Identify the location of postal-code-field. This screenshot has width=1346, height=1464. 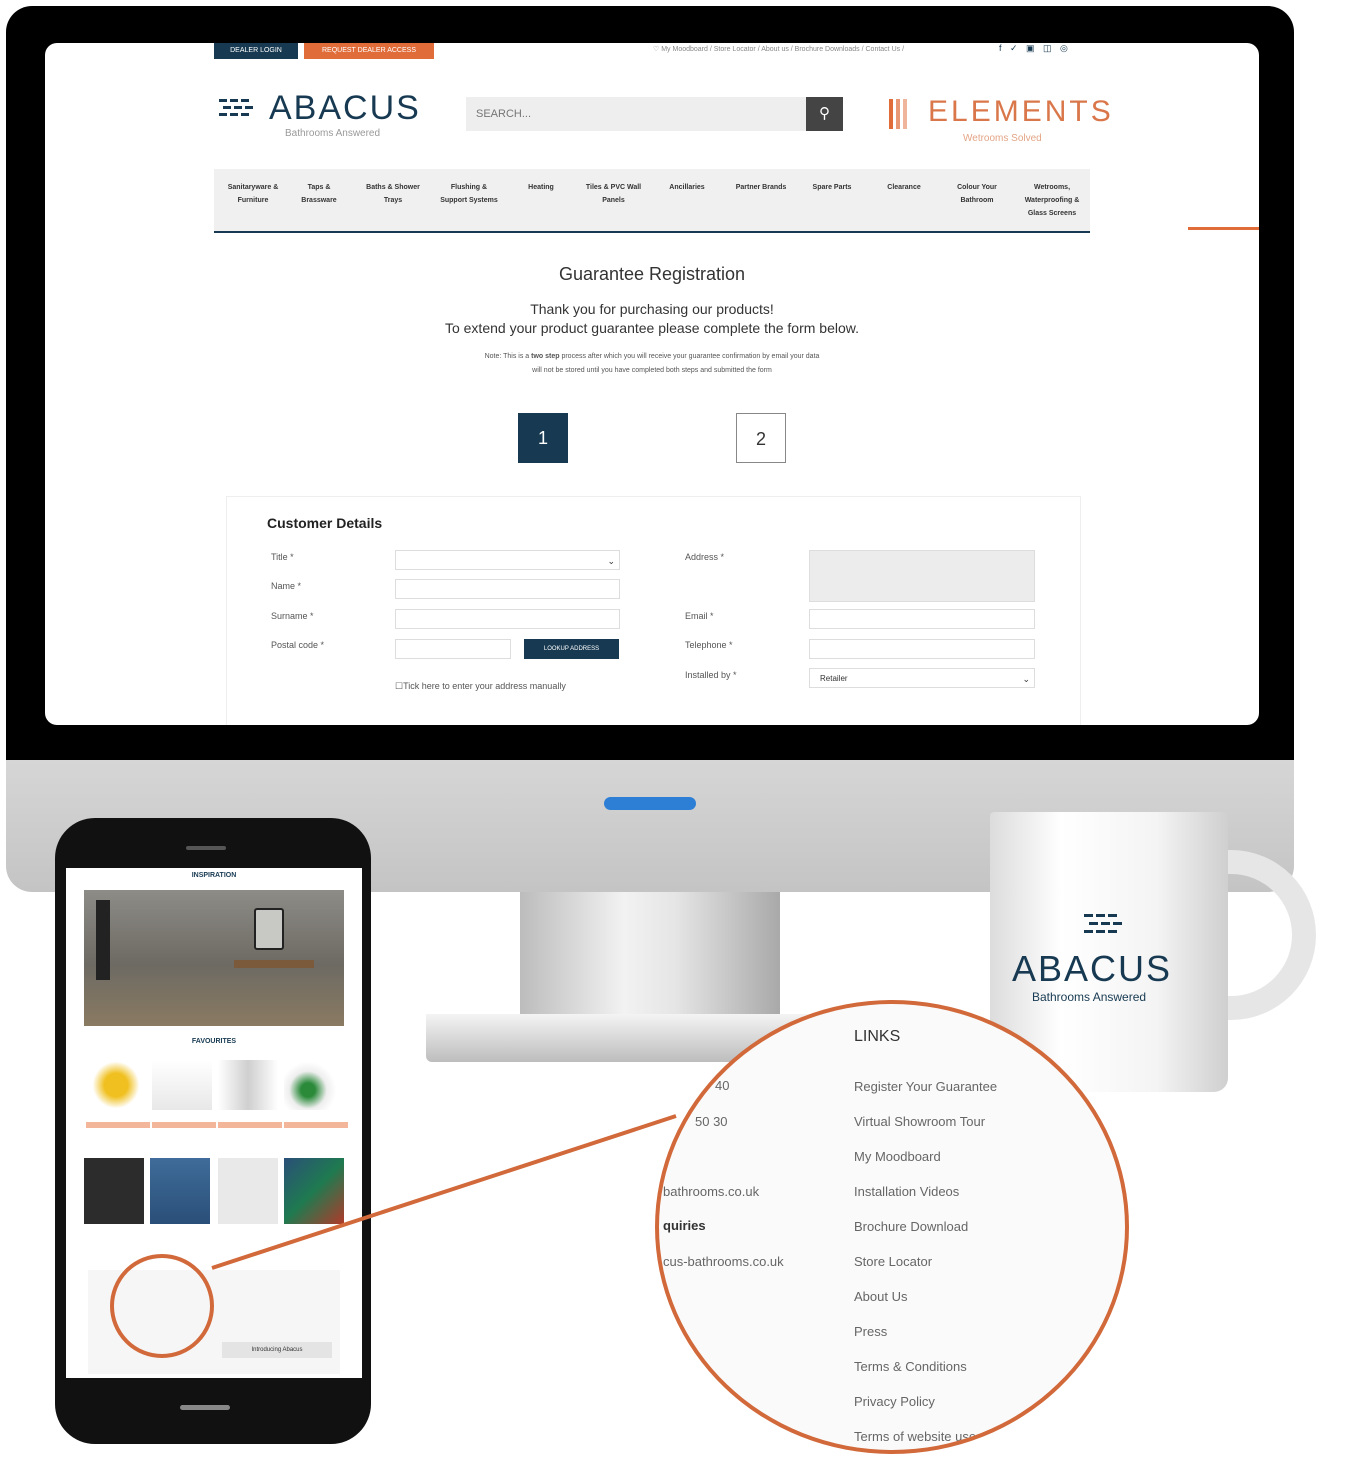
(453, 649).